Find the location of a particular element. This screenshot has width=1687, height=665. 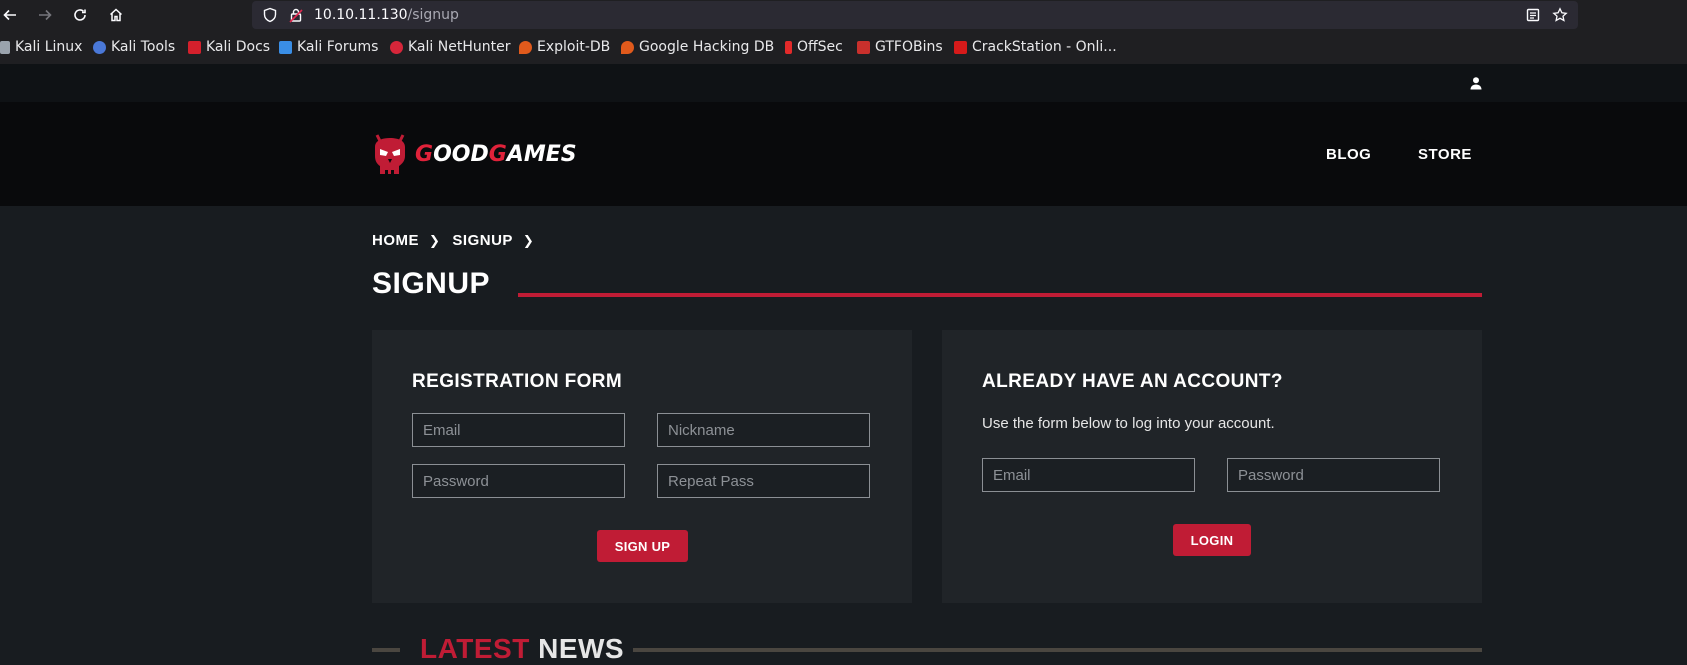

bookmark-kali-docs: Kali Docs is located at coordinates (229, 47).